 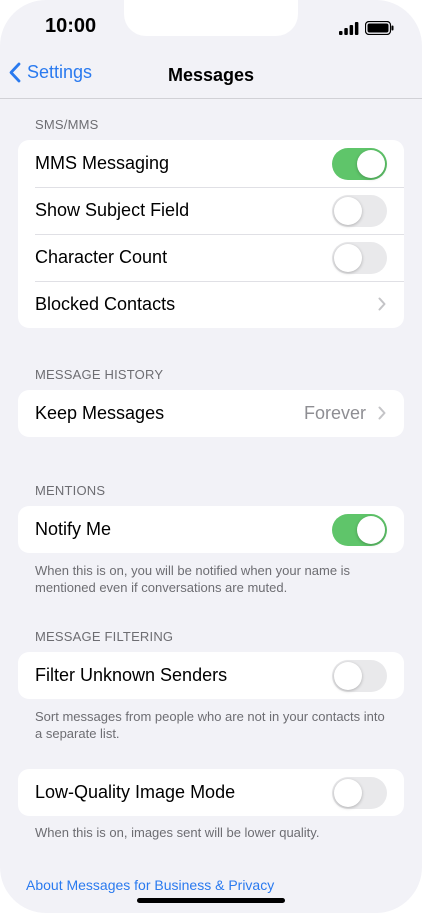 I want to click on row-label: Show Subject Field, so click(x=112, y=210).